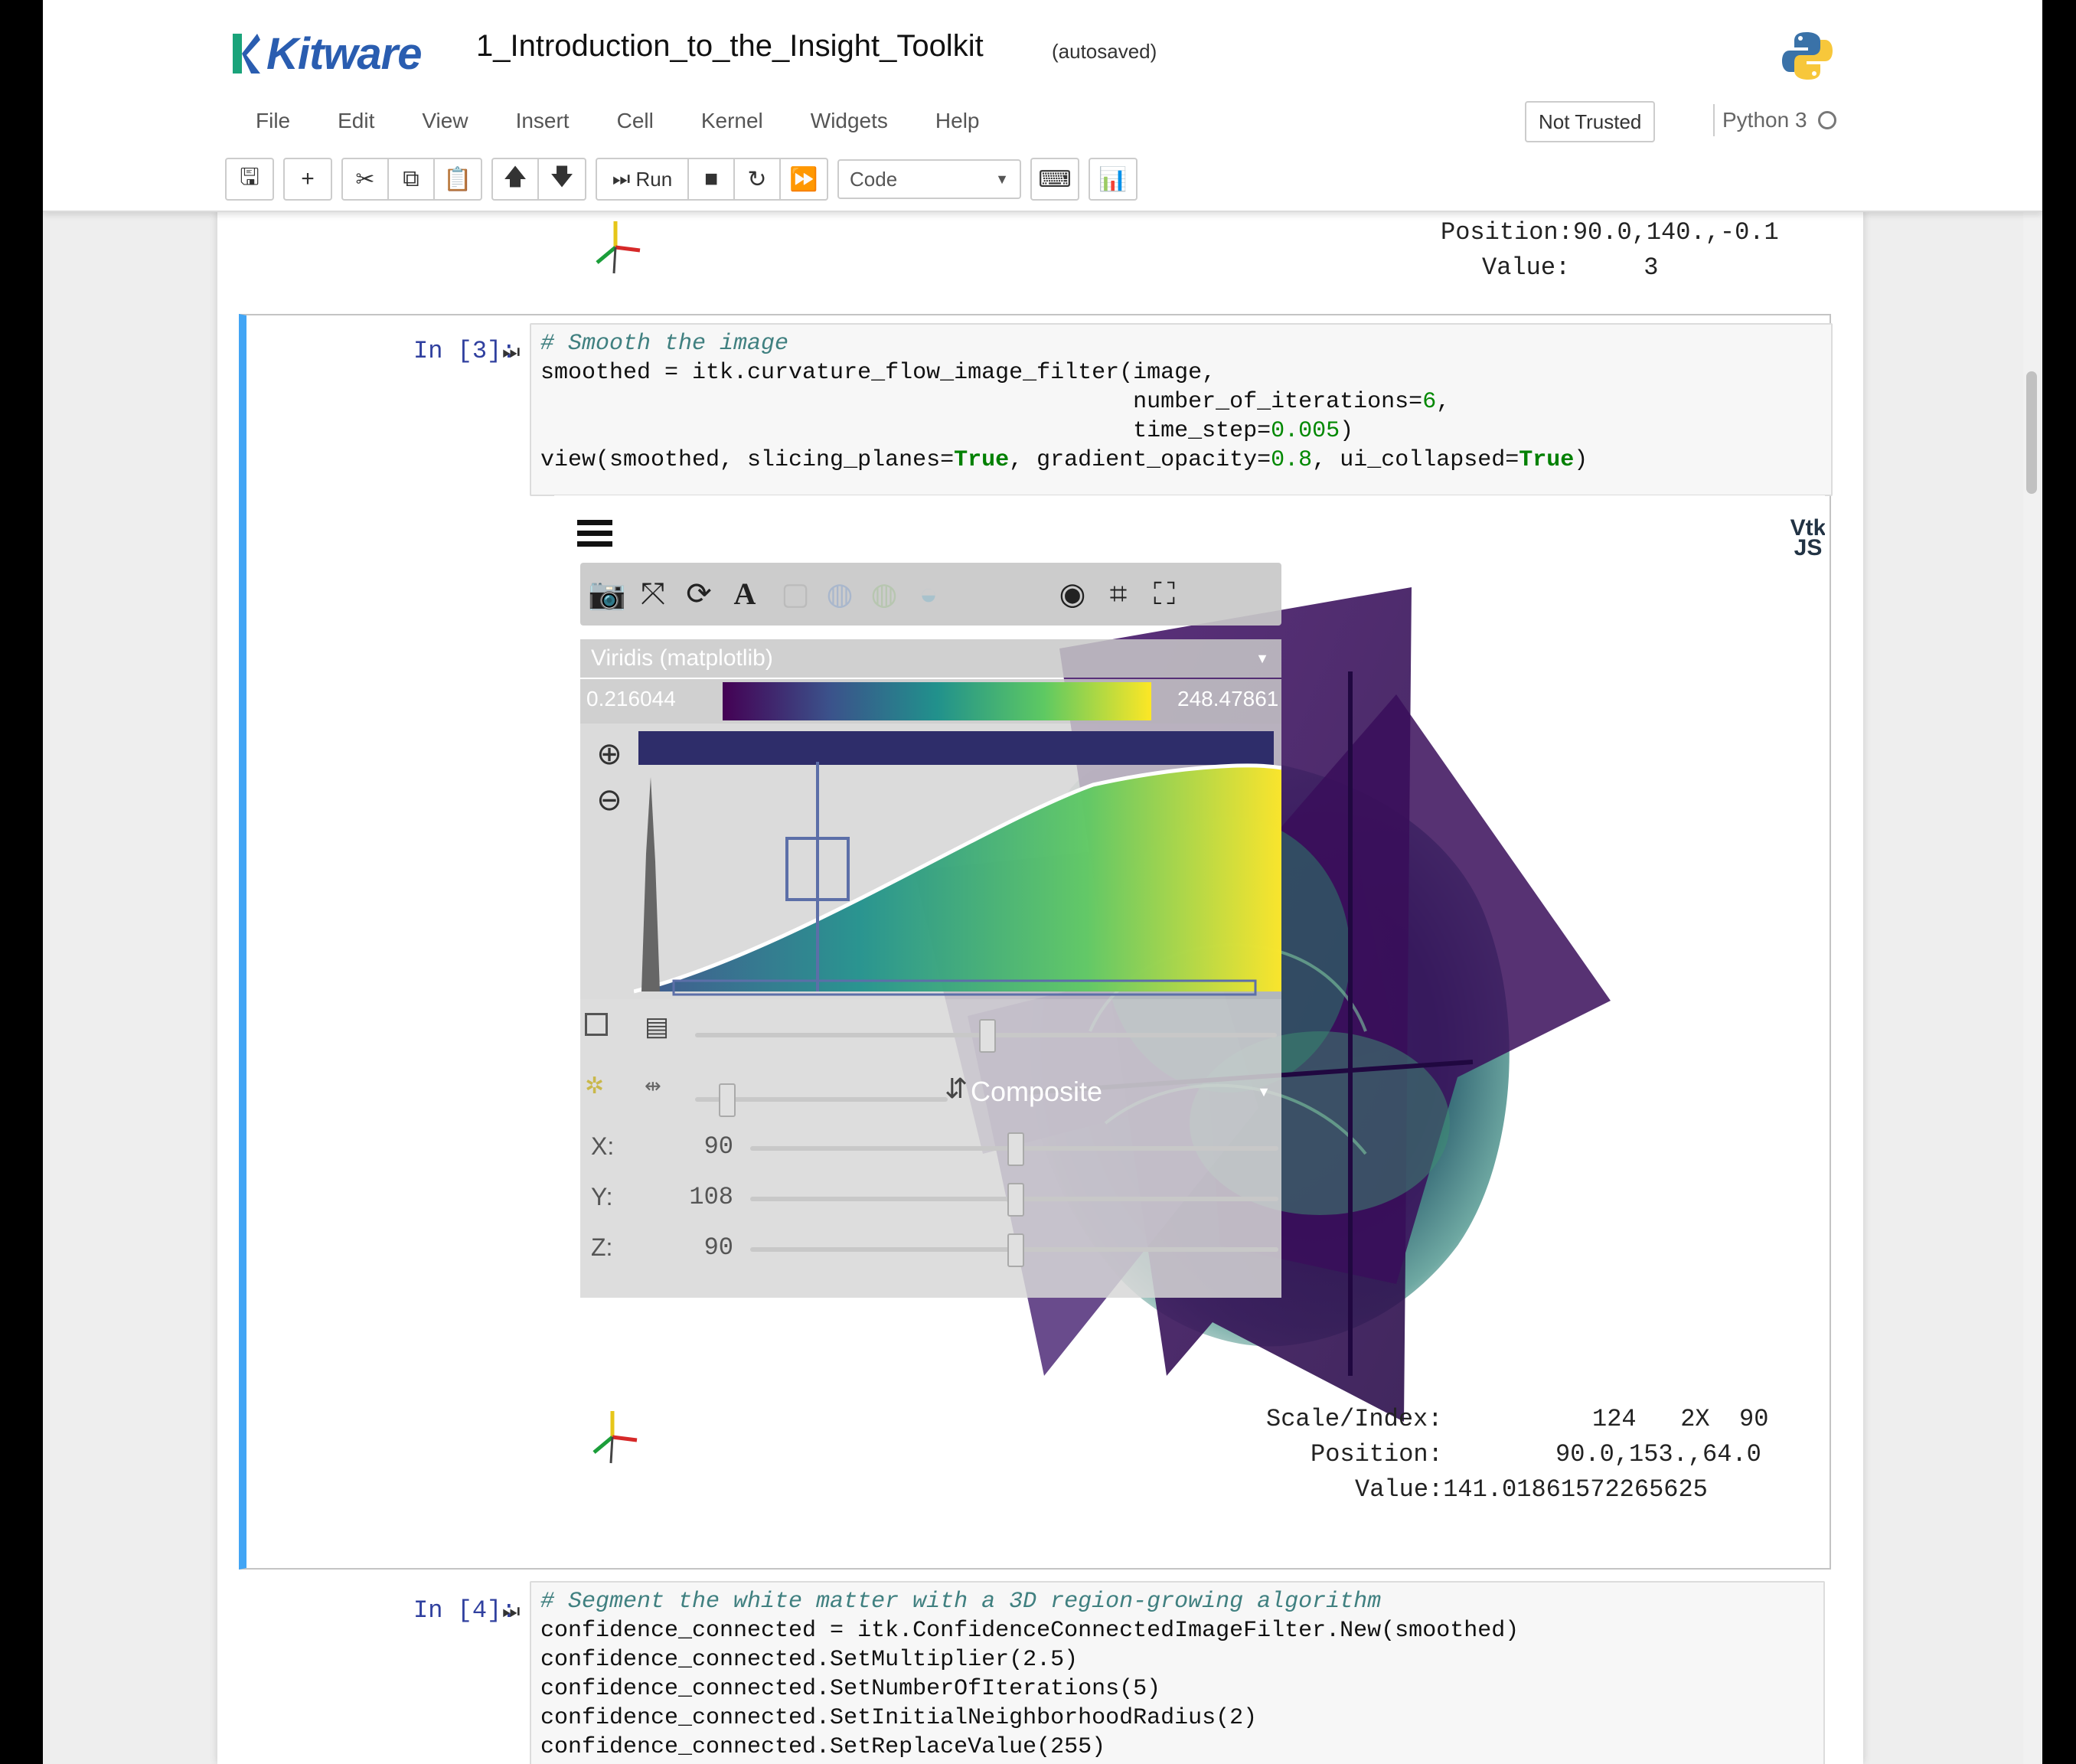  I want to click on save-icon: 🖫, so click(250, 177).